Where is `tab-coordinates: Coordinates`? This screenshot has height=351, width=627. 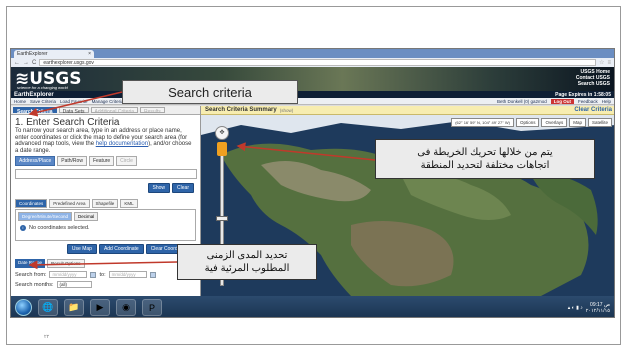 tab-coordinates: Coordinates is located at coordinates (31, 203).